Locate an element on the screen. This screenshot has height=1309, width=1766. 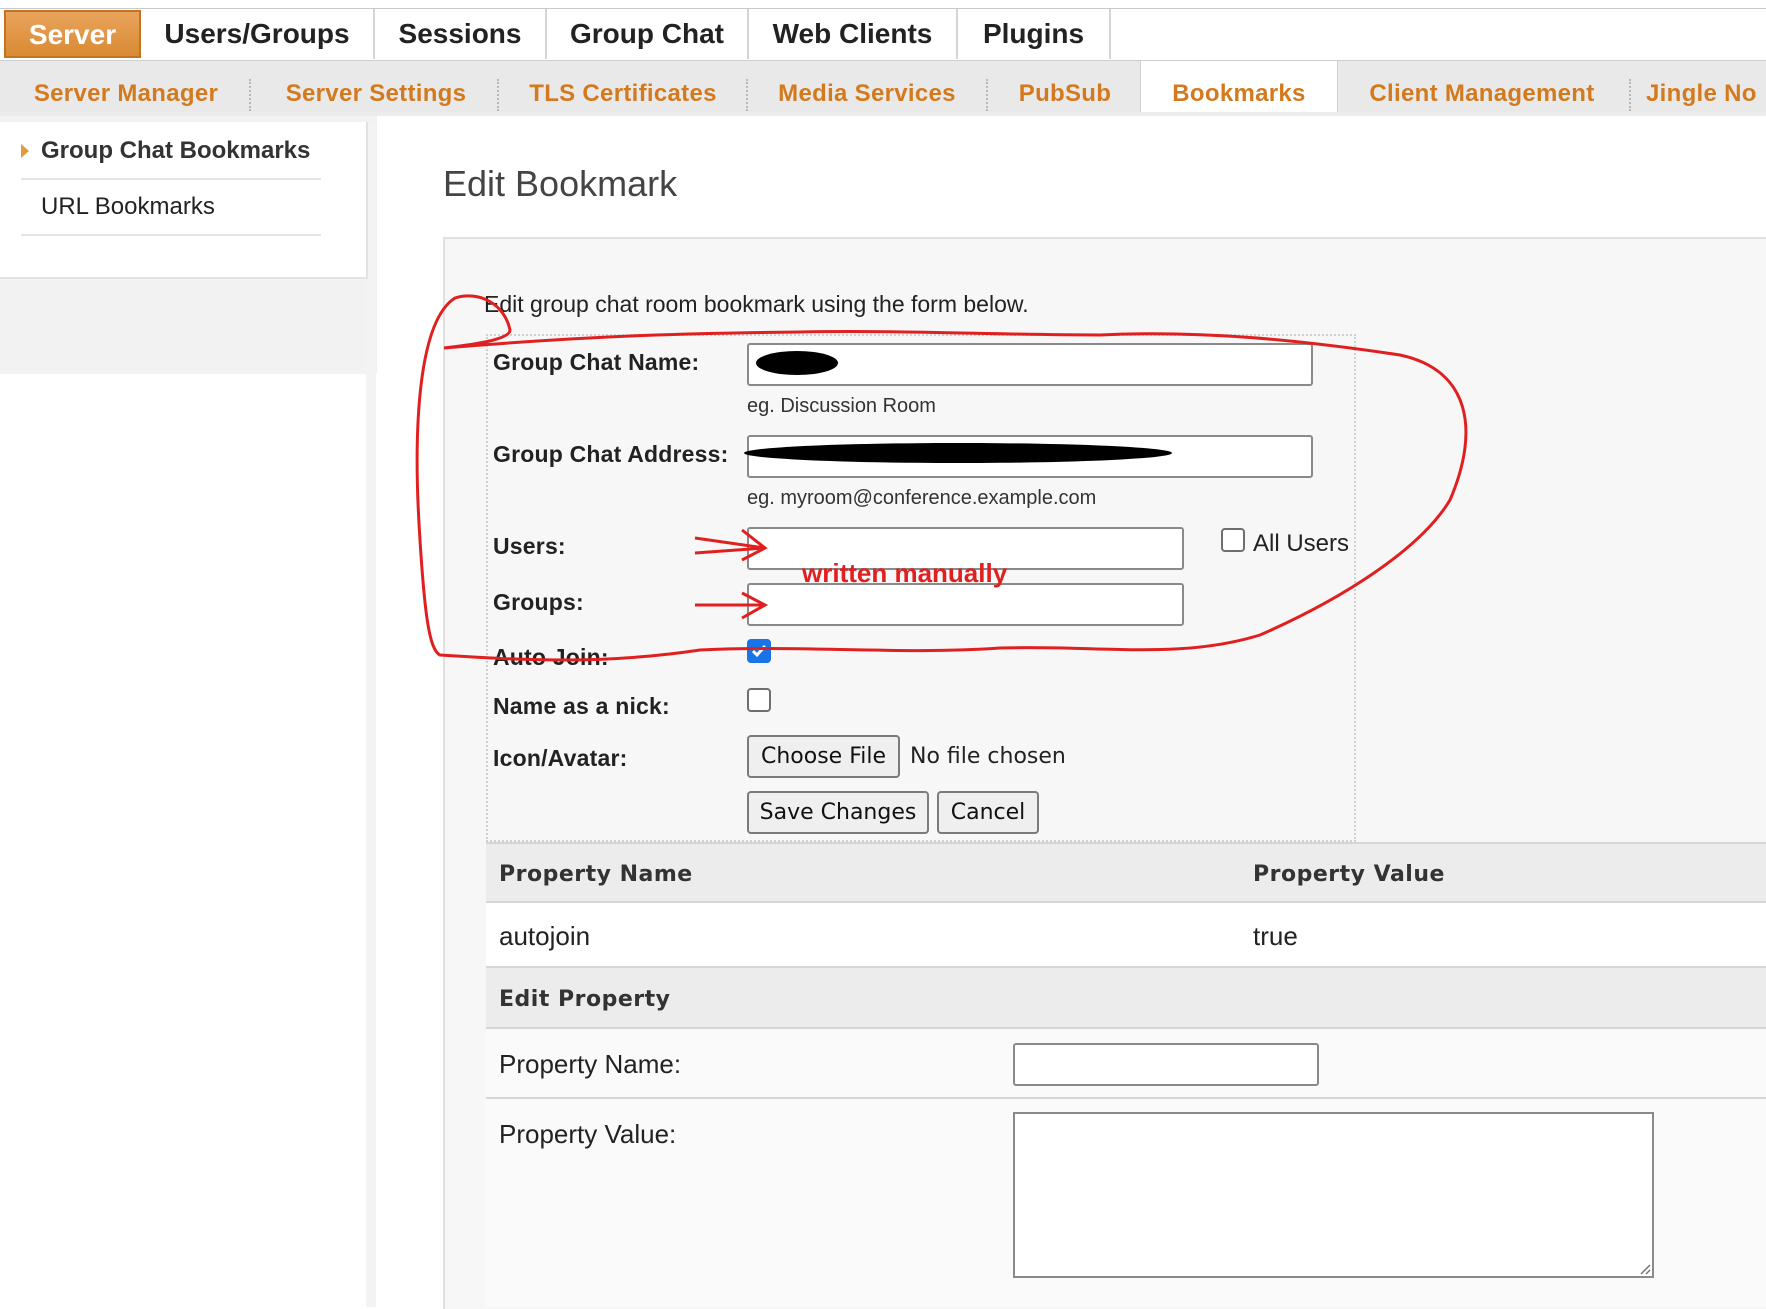
users-label: Users: is located at coordinates (529, 546).